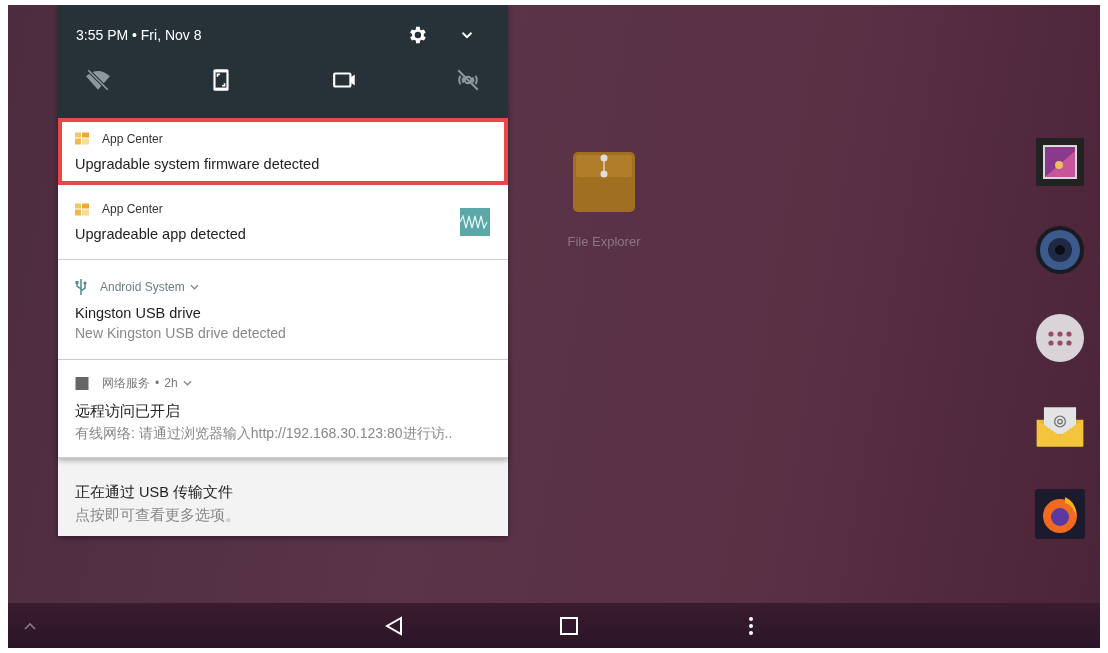 The height and width of the screenshot is (653, 1108). Describe the element at coordinates (142, 286) in the screenshot. I see `app-name: Android System` at that location.